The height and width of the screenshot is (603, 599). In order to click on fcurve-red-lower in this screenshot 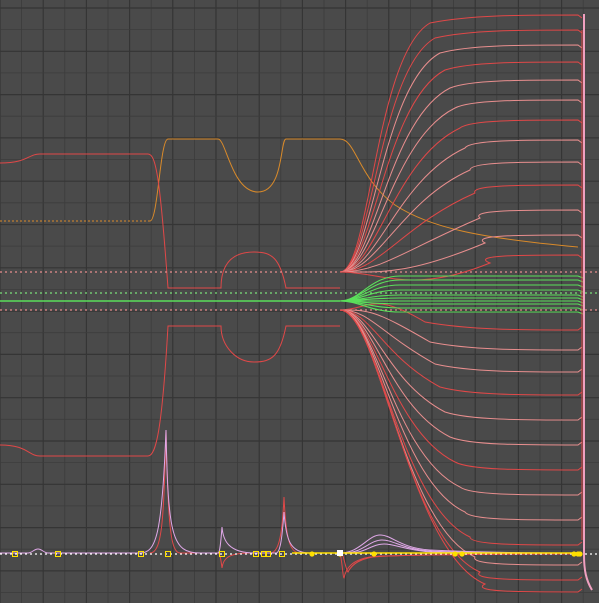, I will do `click(170, 391)`.